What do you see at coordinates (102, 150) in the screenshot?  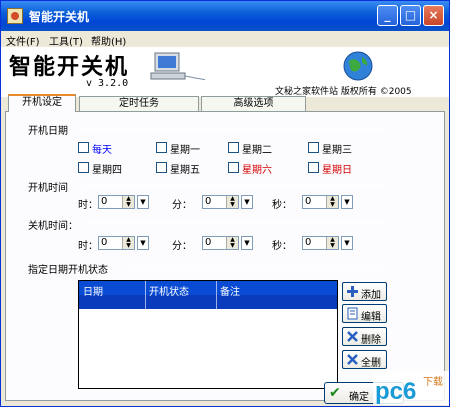 I see `checkbox-everyday-label: 每天` at bounding box center [102, 150].